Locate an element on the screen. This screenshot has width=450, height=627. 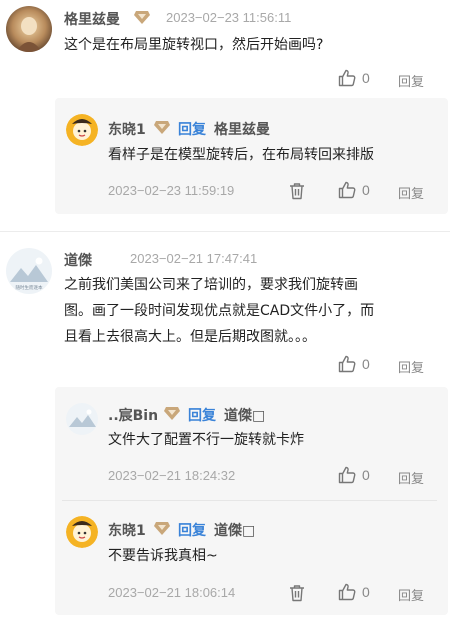
reply-author: 东晓1 is located at coordinates (127, 530).